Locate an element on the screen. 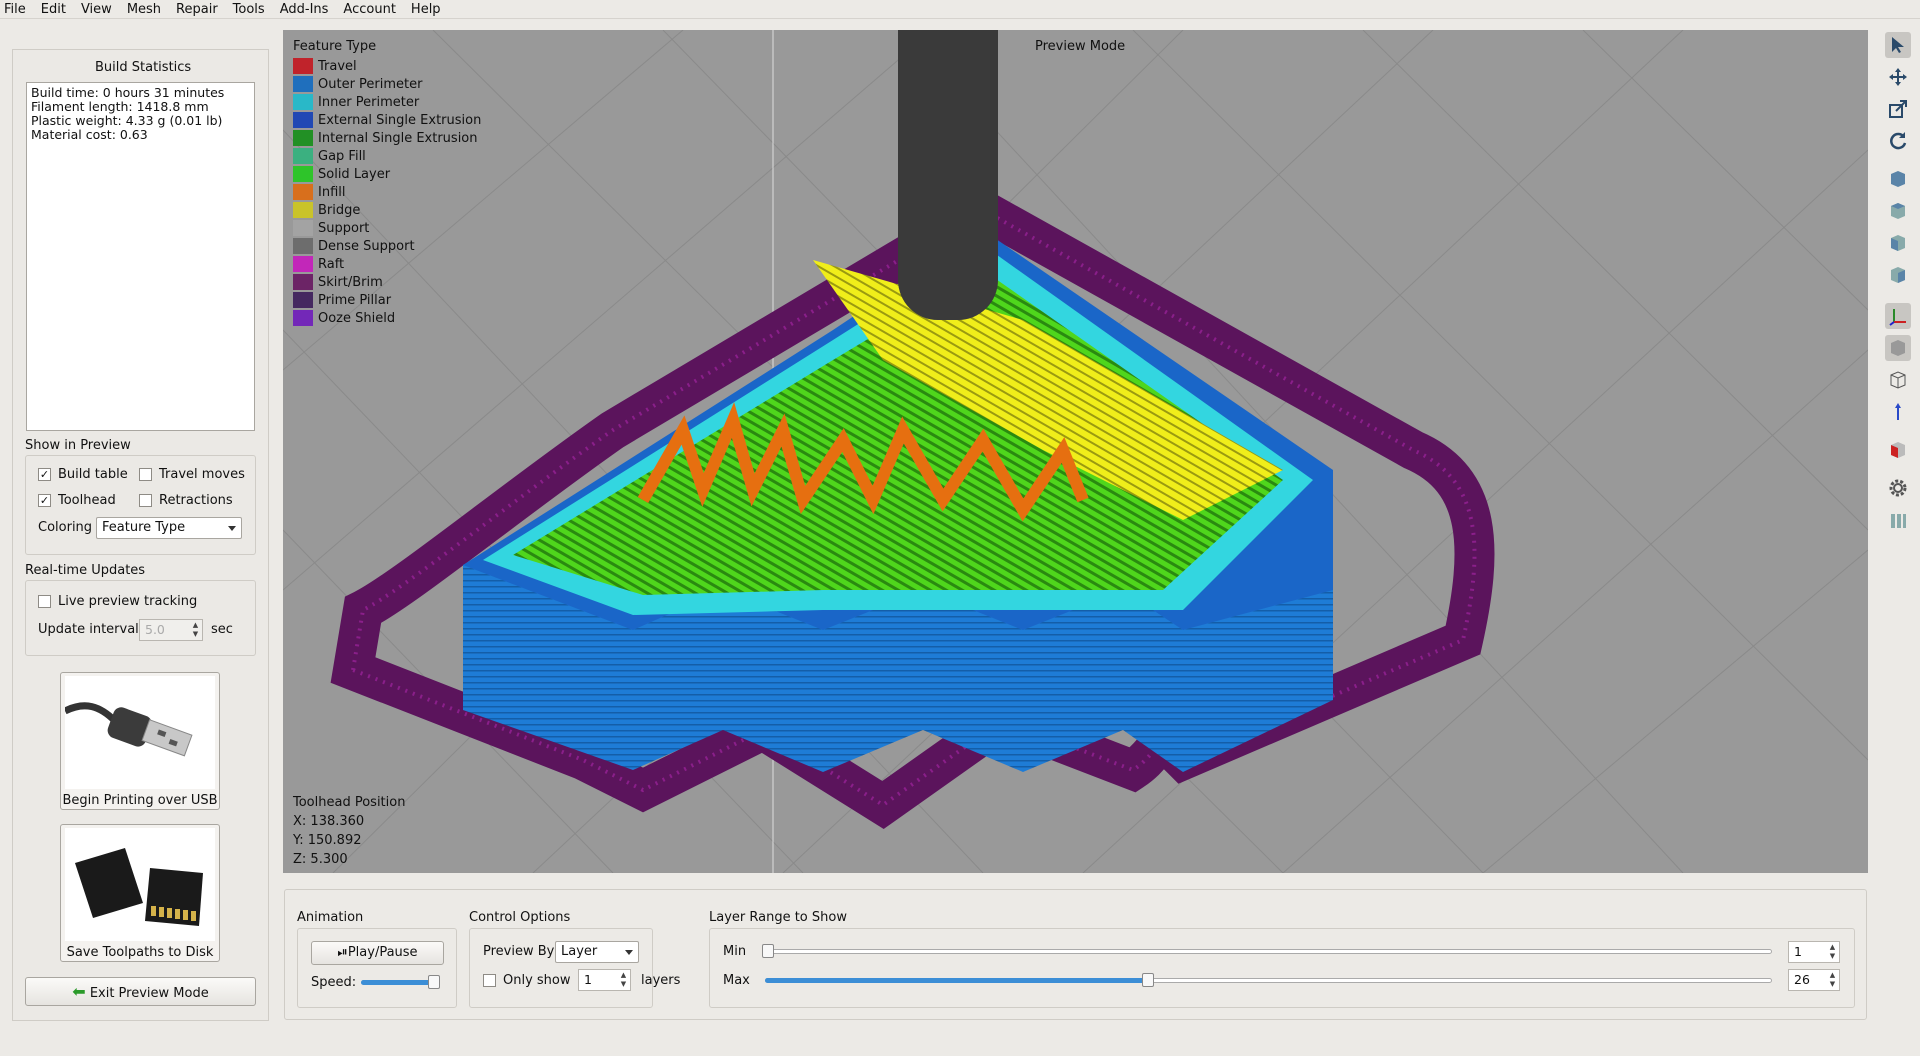 The image size is (1920, 1056). front-view-icon is located at coordinates (1898, 179).